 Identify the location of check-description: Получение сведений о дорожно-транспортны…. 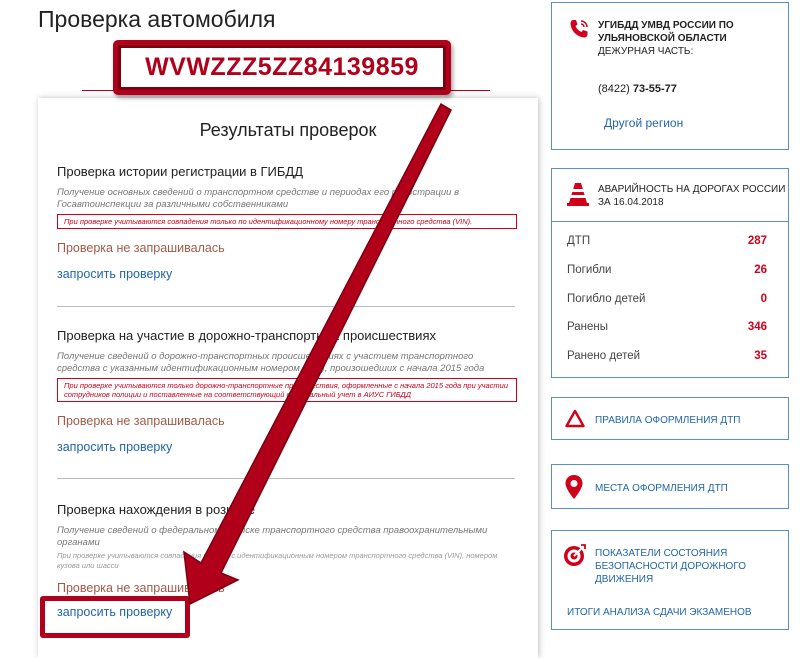
(271, 362).